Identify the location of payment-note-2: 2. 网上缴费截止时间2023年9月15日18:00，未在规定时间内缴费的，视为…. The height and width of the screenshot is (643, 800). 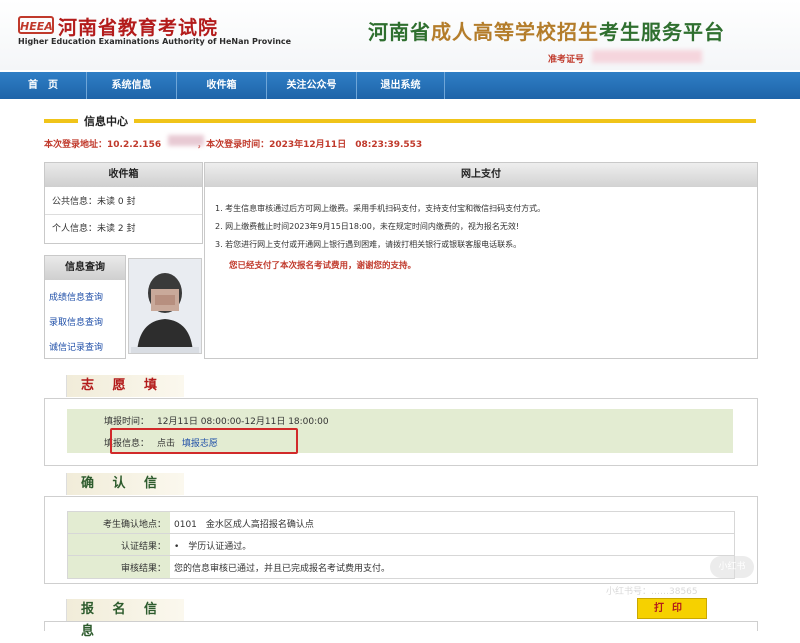
(367, 226).